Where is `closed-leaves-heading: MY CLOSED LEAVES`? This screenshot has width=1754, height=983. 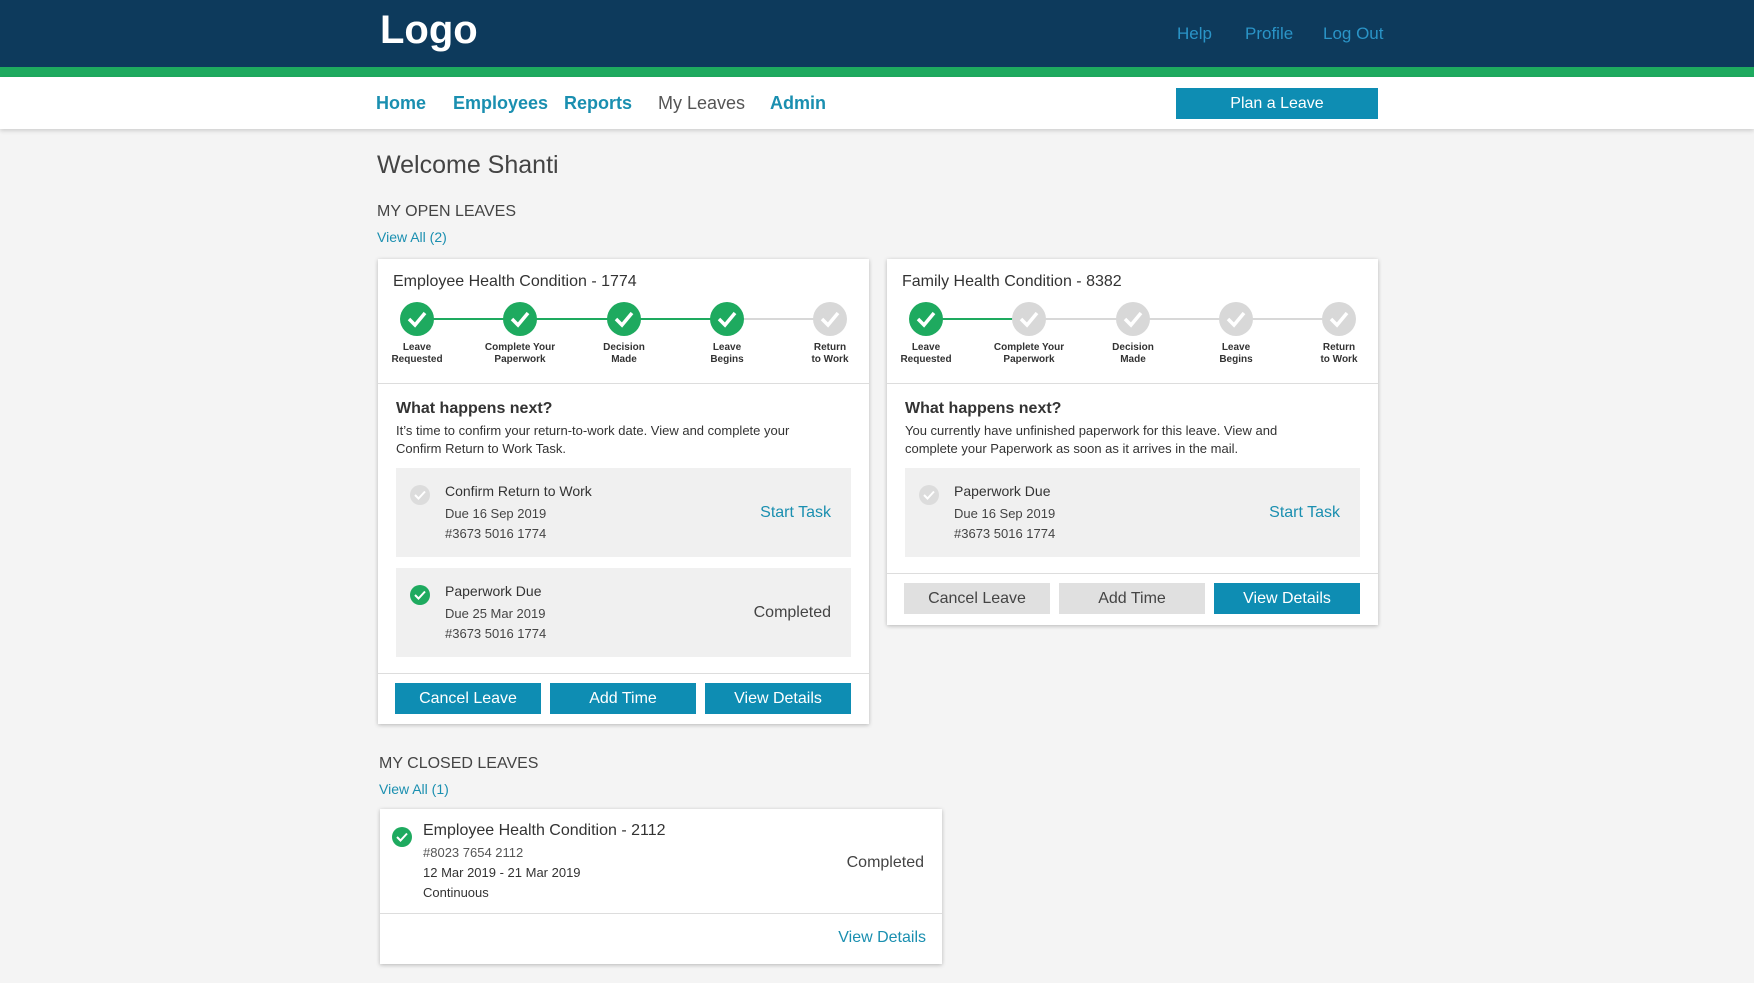
closed-leaves-heading: MY CLOSED LEAVES is located at coordinates (459, 763).